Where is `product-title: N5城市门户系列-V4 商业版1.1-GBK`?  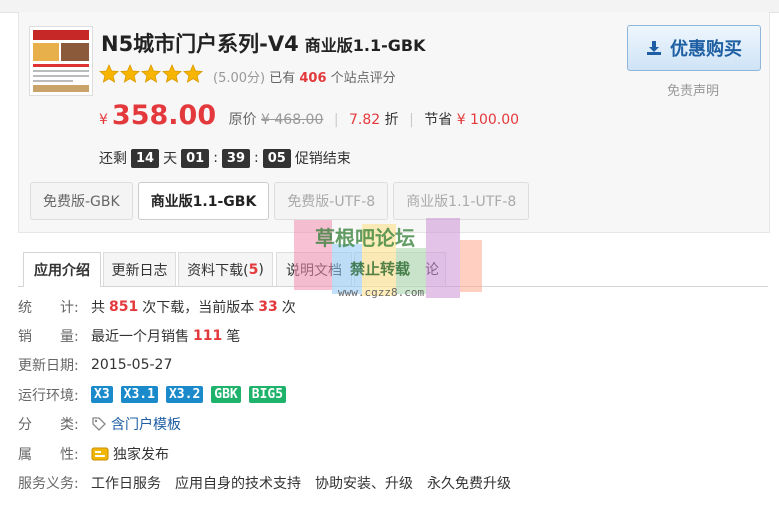 product-title: N5城市门户系列-V4 商业版1.1-GBK is located at coordinates (263, 43).